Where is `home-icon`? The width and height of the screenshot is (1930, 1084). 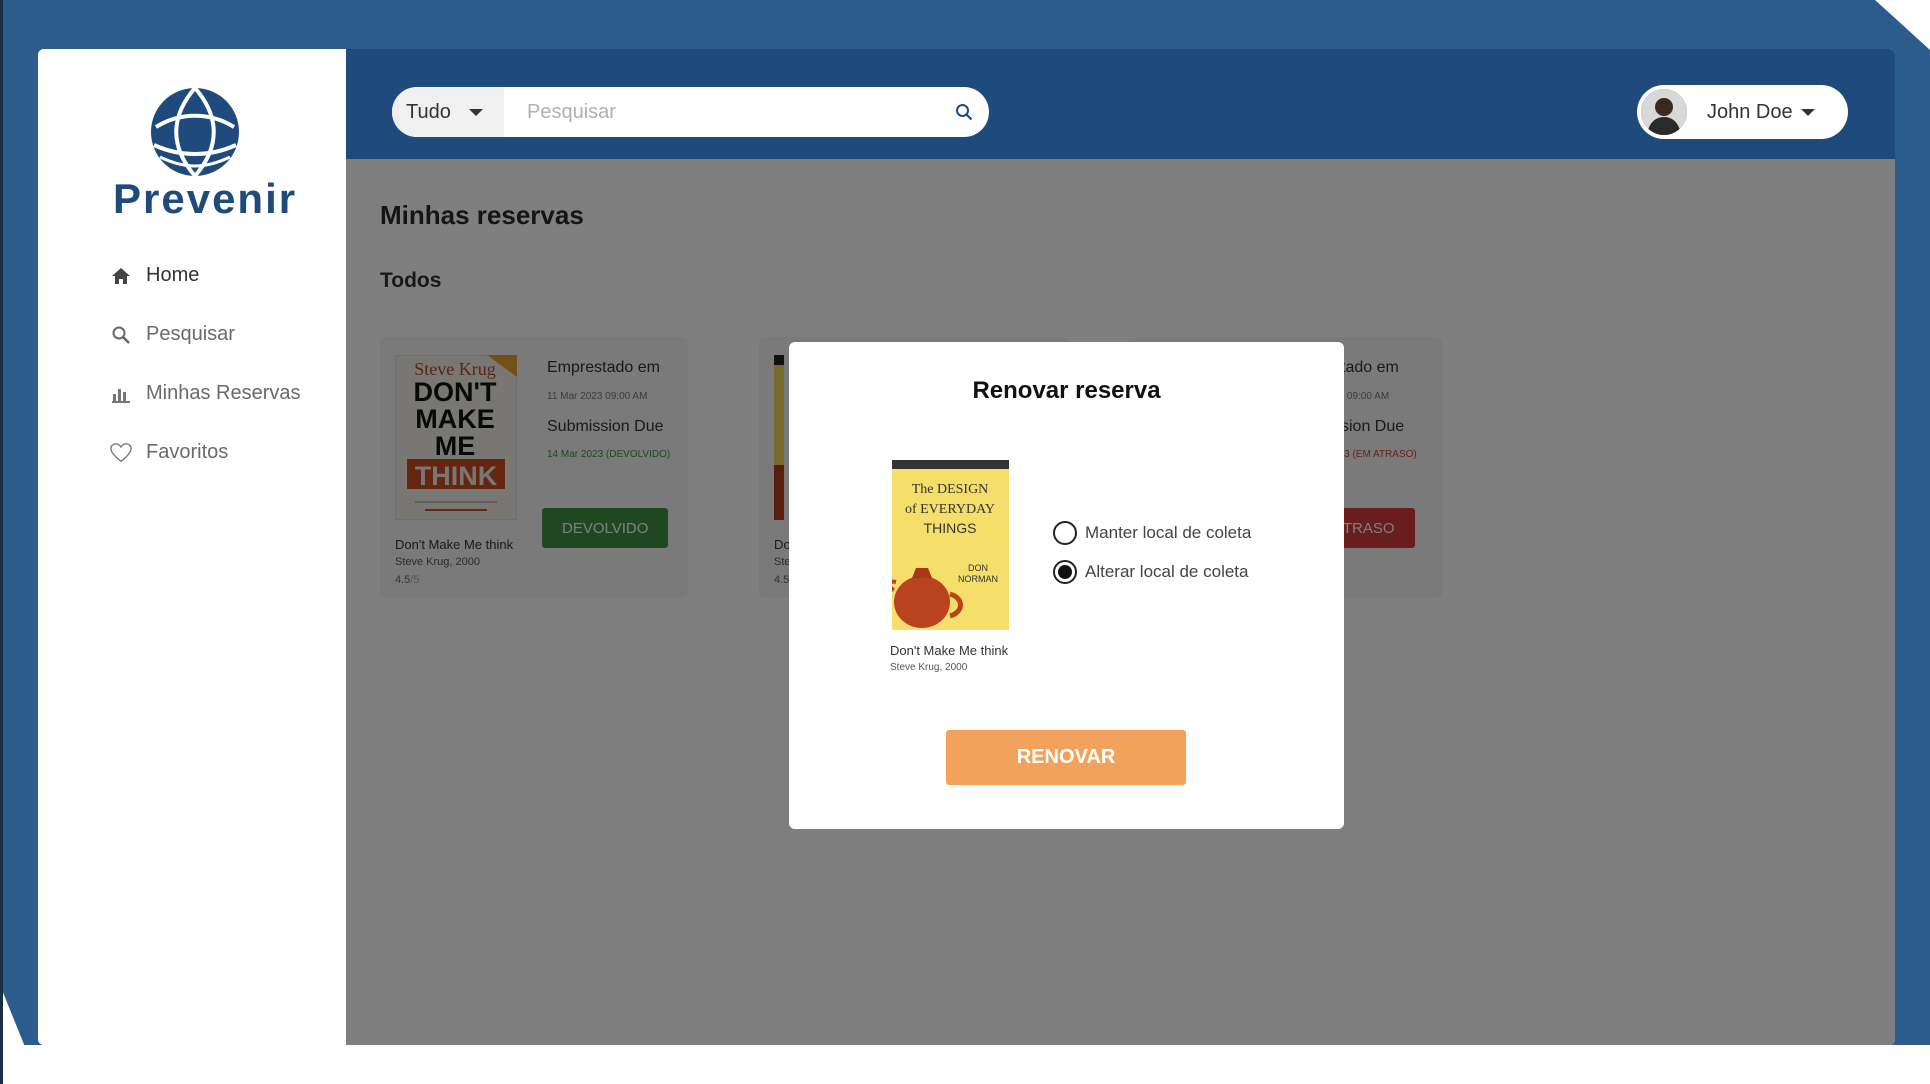
home-icon is located at coordinates (121, 276).